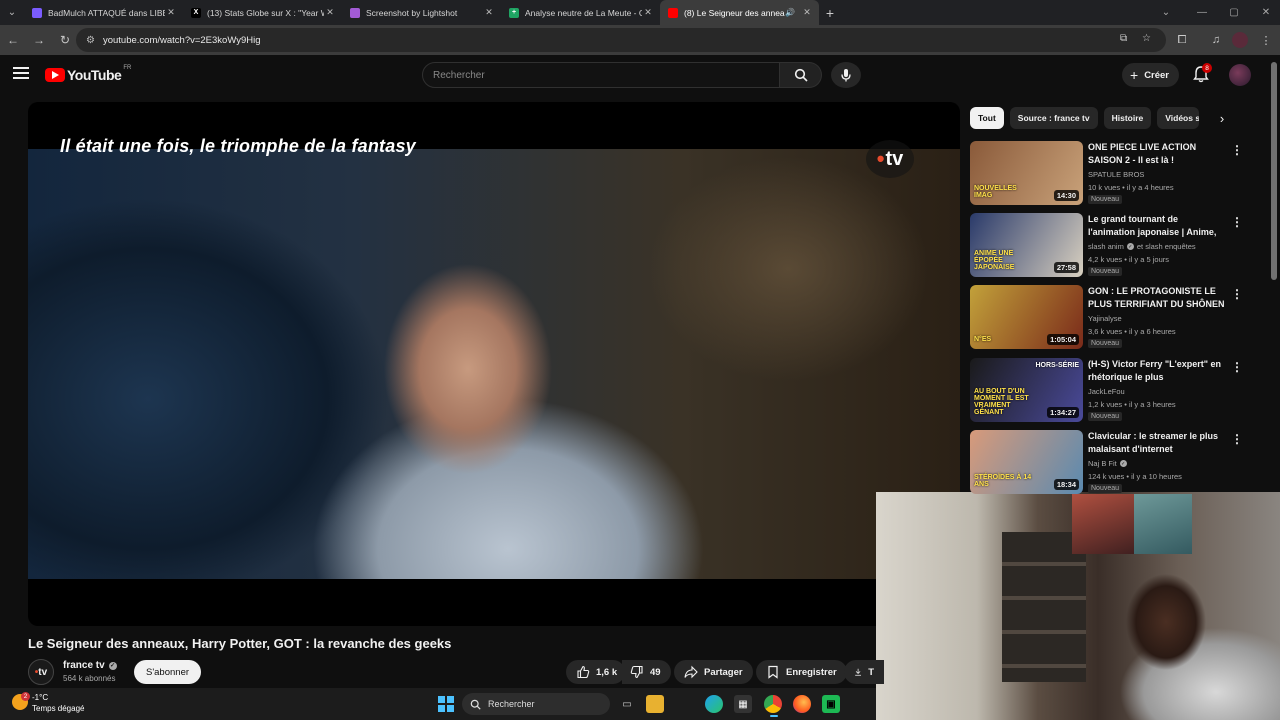  Describe the element at coordinates (655, 704) in the screenshot. I see `file-explorer-icon` at that location.